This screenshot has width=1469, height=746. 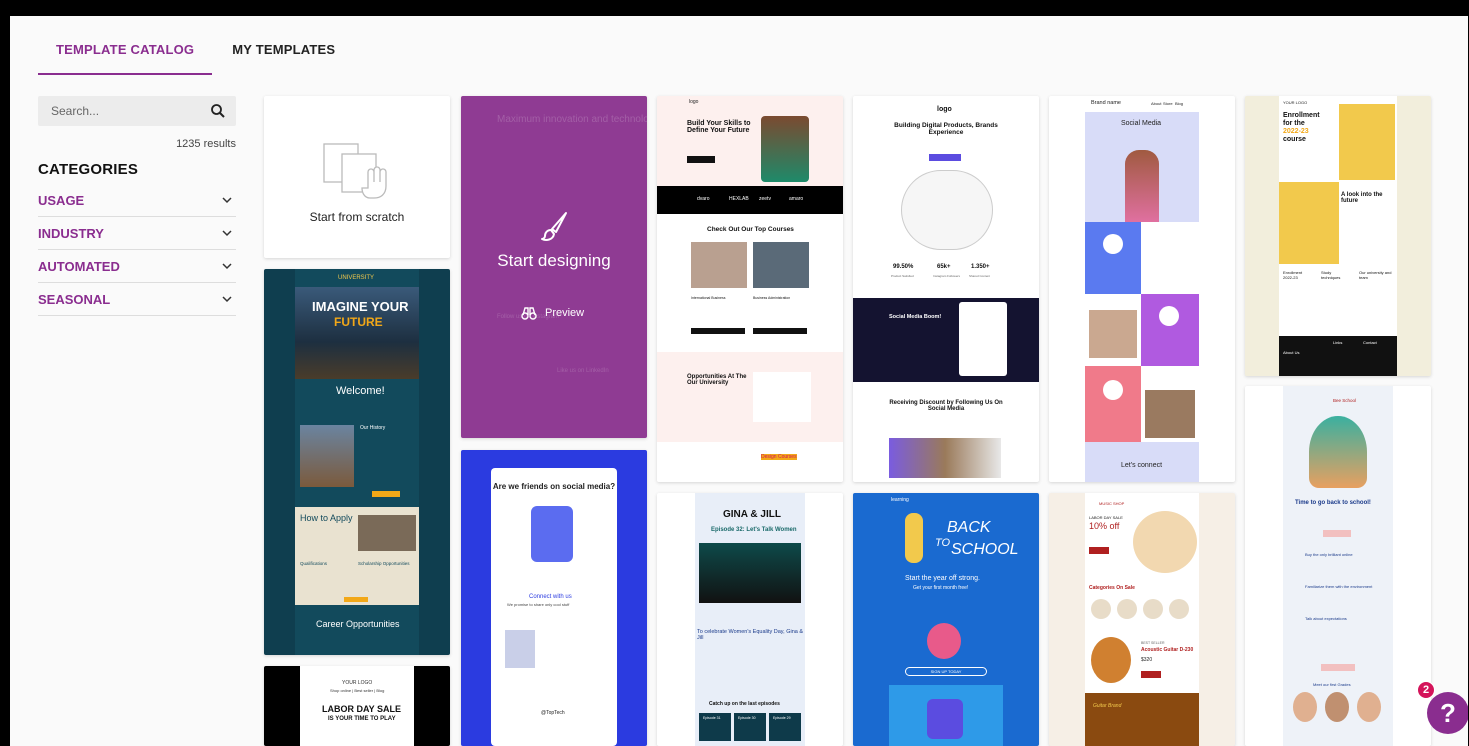 What do you see at coordinates (356, 599) in the screenshot?
I see `apply-button` at bounding box center [356, 599].